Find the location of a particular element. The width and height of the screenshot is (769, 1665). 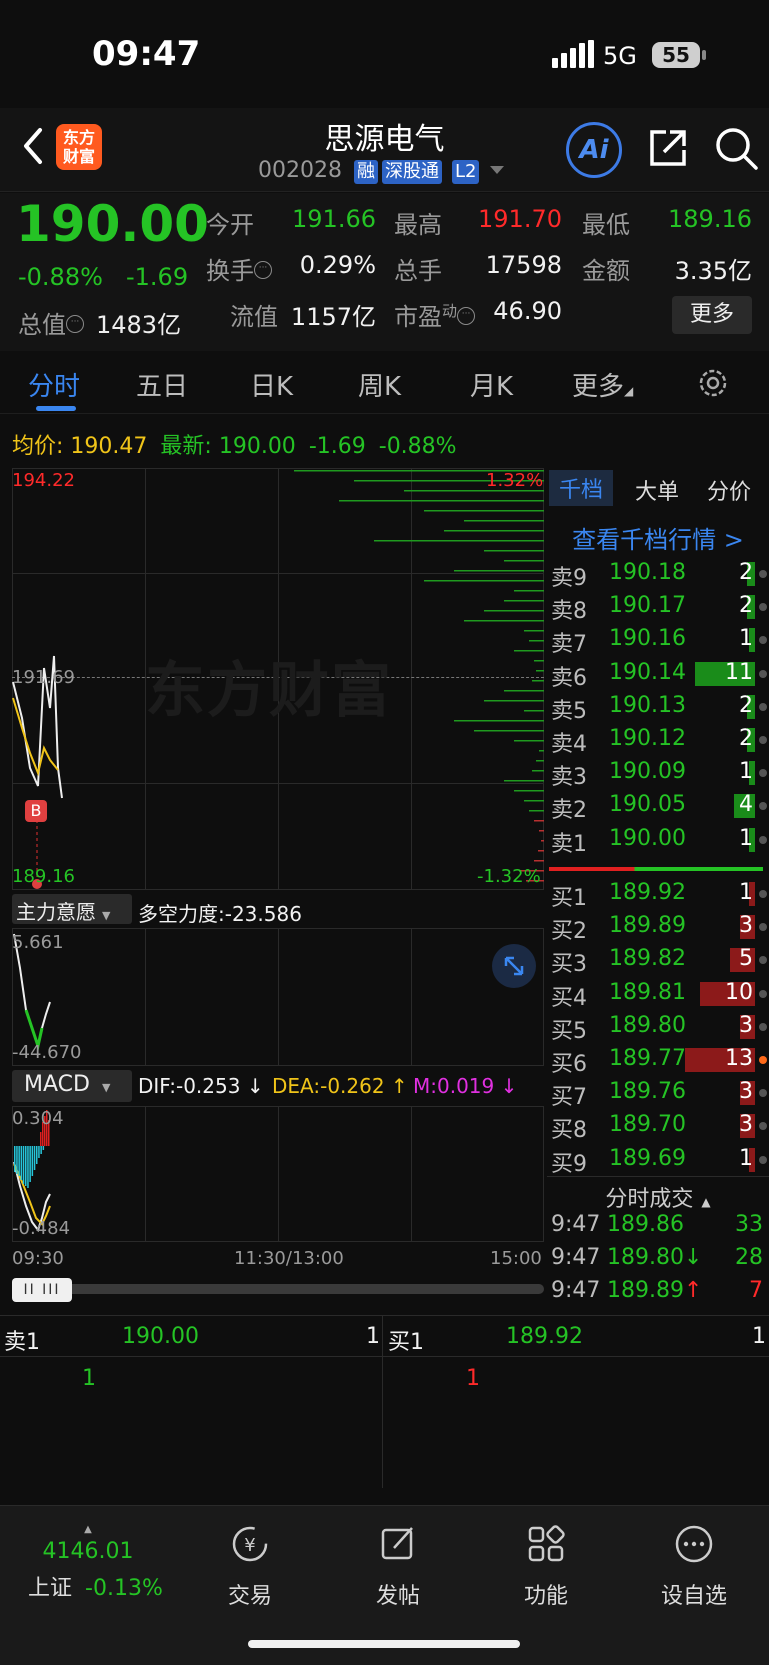

bid-row: 买5 189.80 3 is located at coordinates (658, 1027).